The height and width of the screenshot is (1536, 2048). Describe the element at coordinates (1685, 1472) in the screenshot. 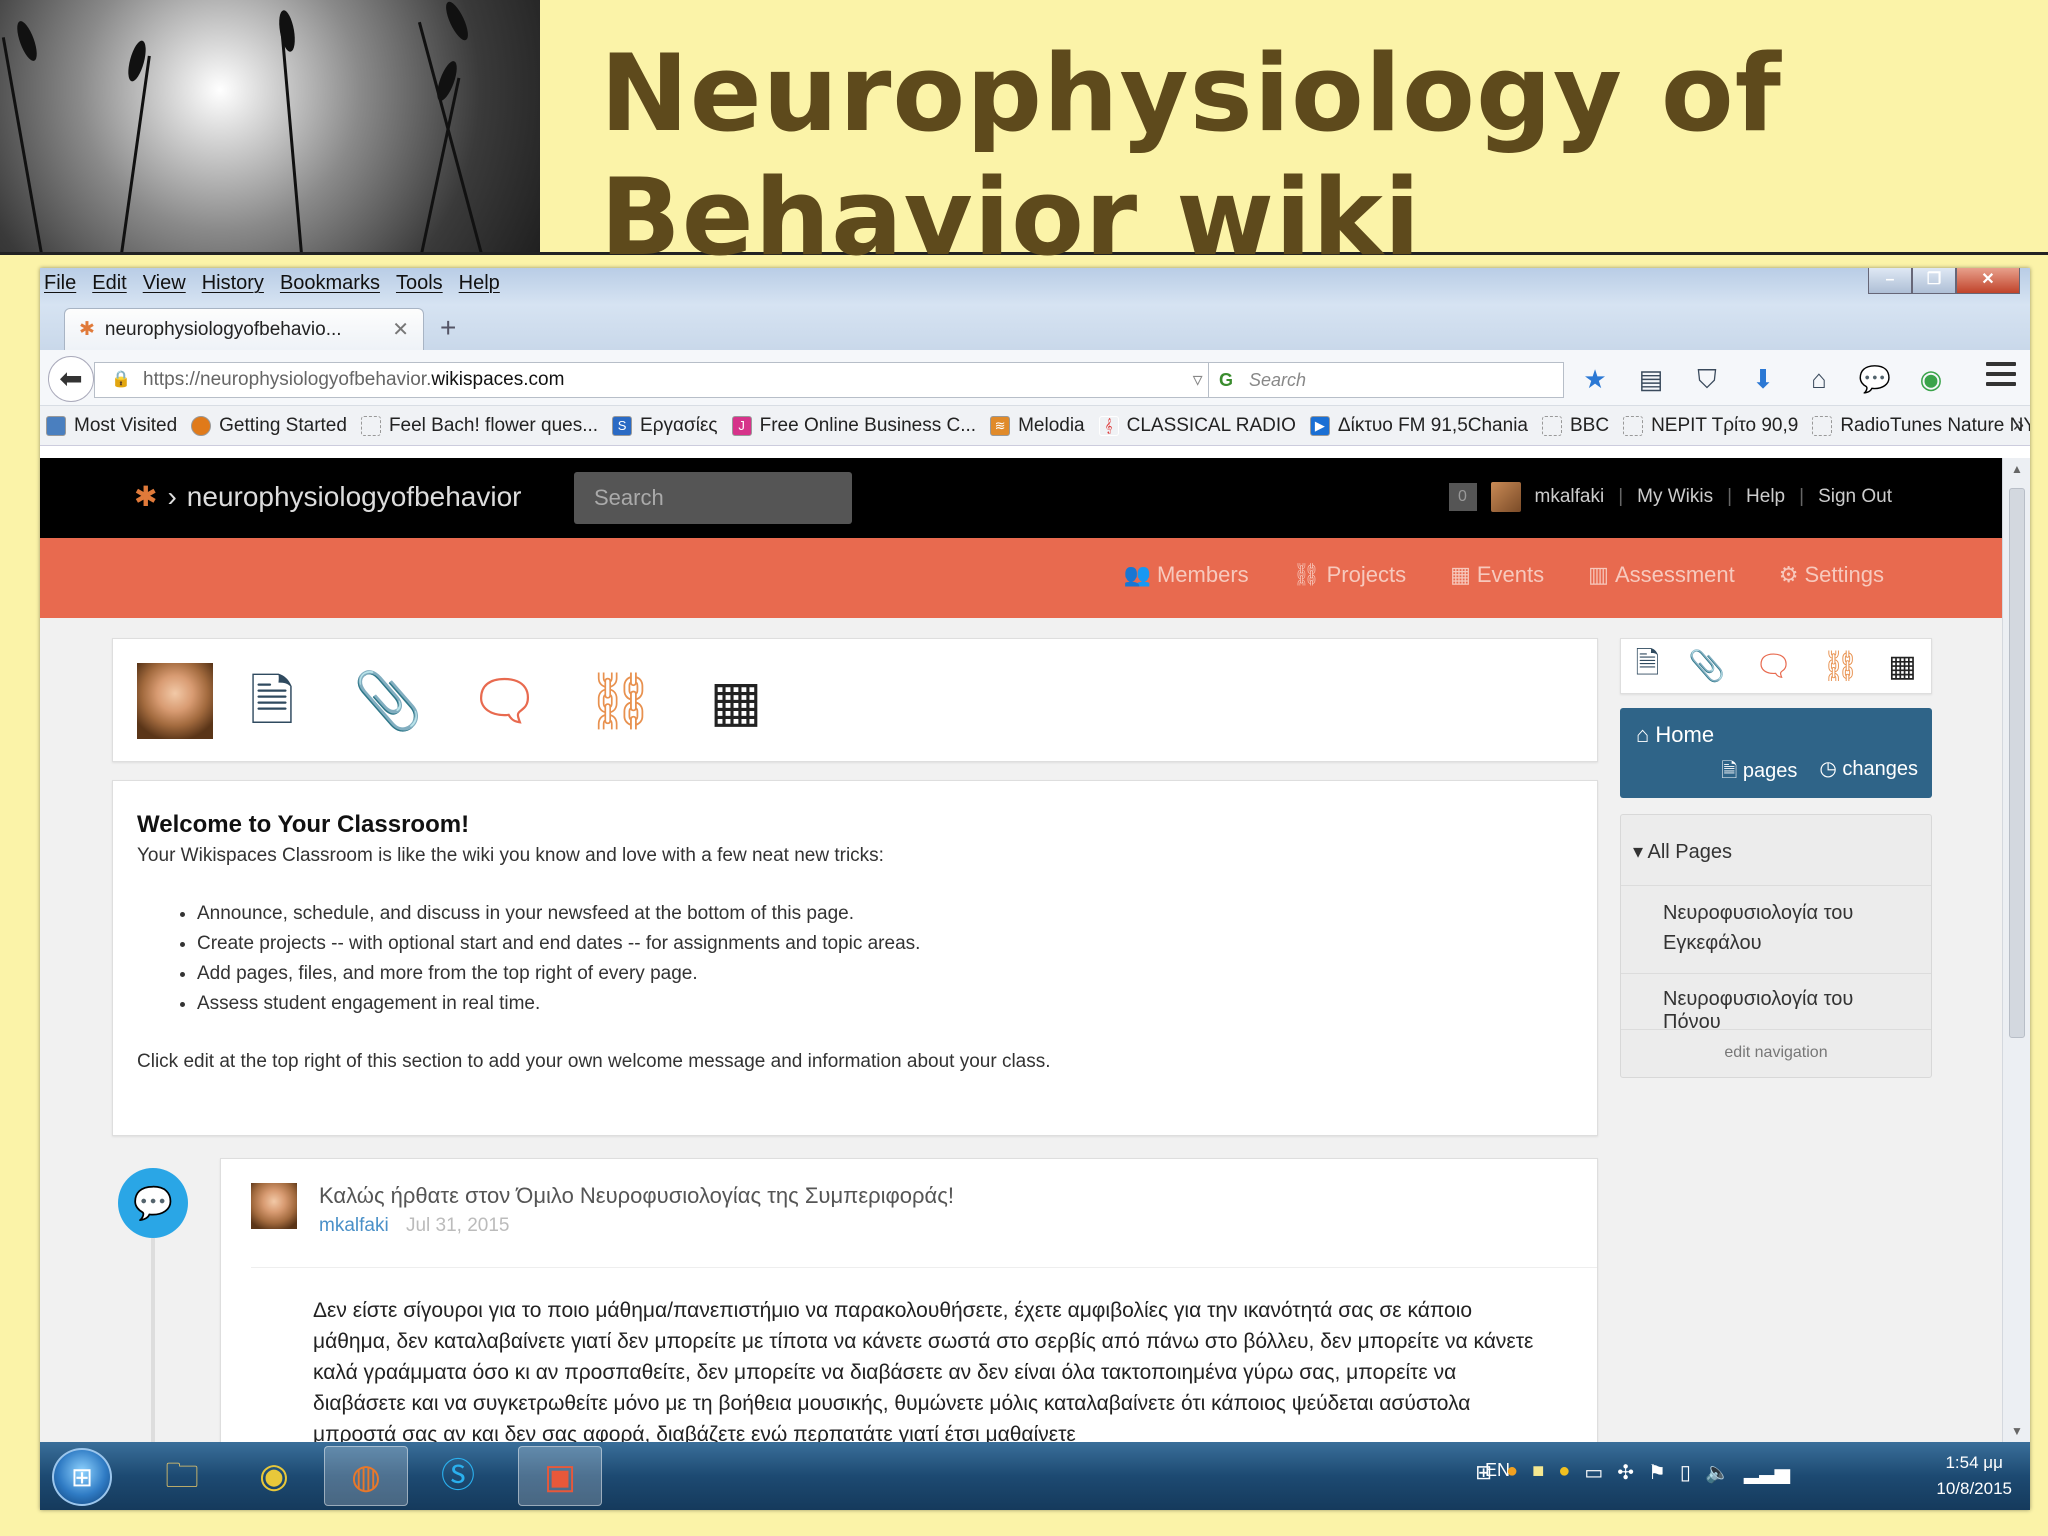

I see `power-icon: ▯` at that location.